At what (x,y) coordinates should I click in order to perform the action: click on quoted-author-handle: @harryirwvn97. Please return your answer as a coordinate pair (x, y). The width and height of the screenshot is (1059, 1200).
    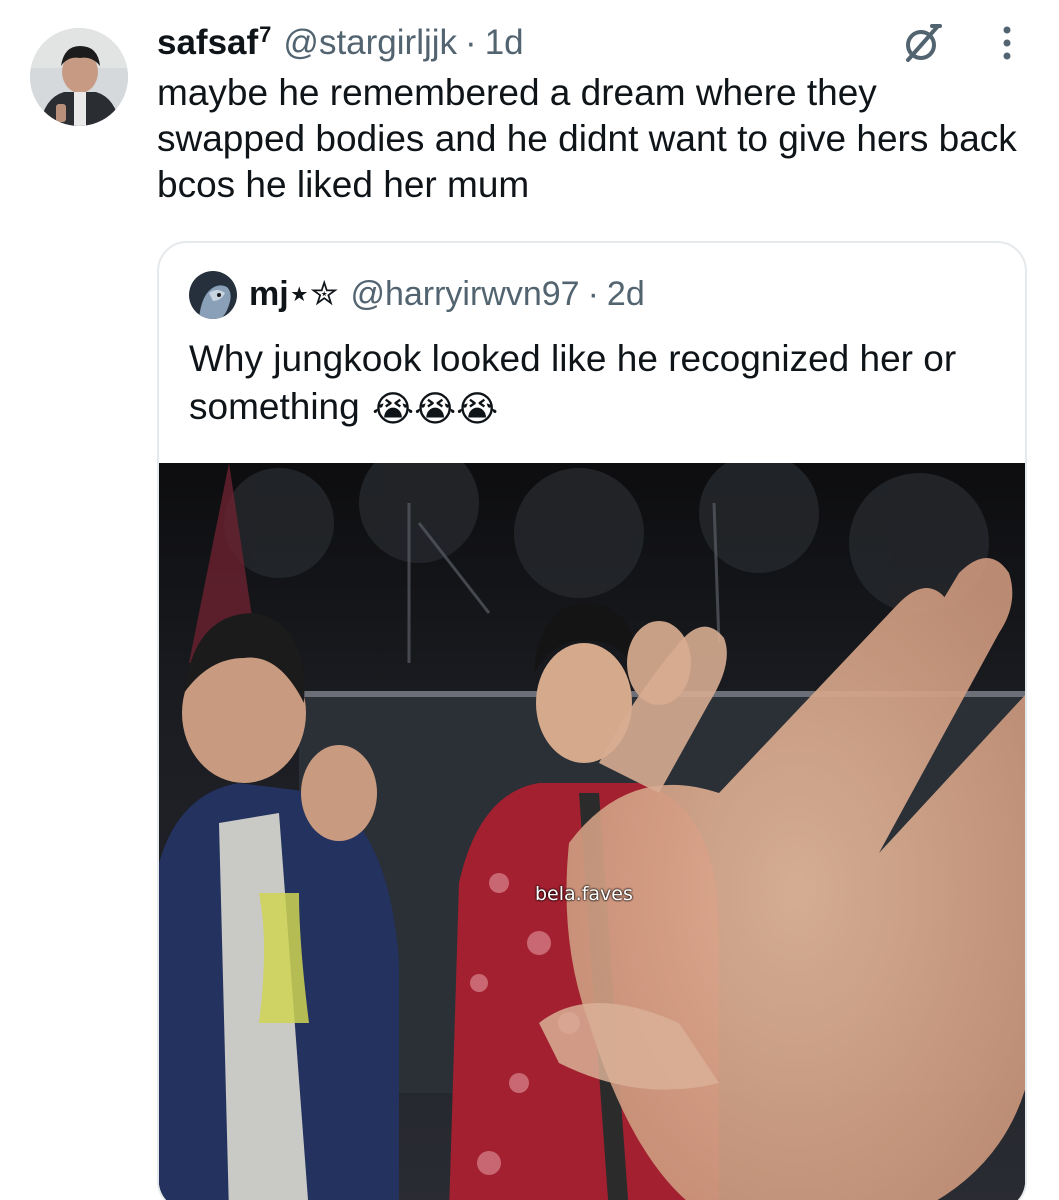
    Looking at the image, I should click on (464, 294).